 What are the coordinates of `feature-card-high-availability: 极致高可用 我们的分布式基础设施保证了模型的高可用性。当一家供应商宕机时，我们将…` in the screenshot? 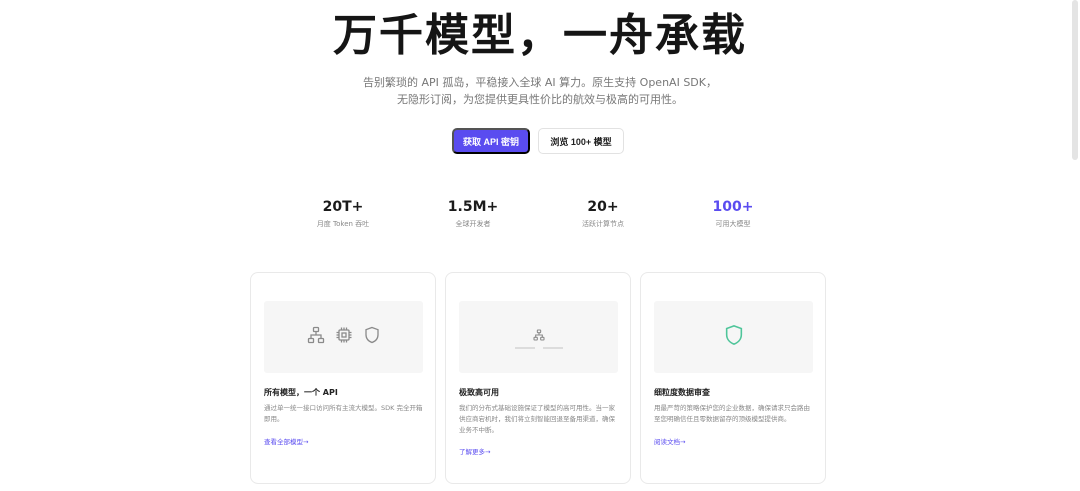 It's located at (538, 378).